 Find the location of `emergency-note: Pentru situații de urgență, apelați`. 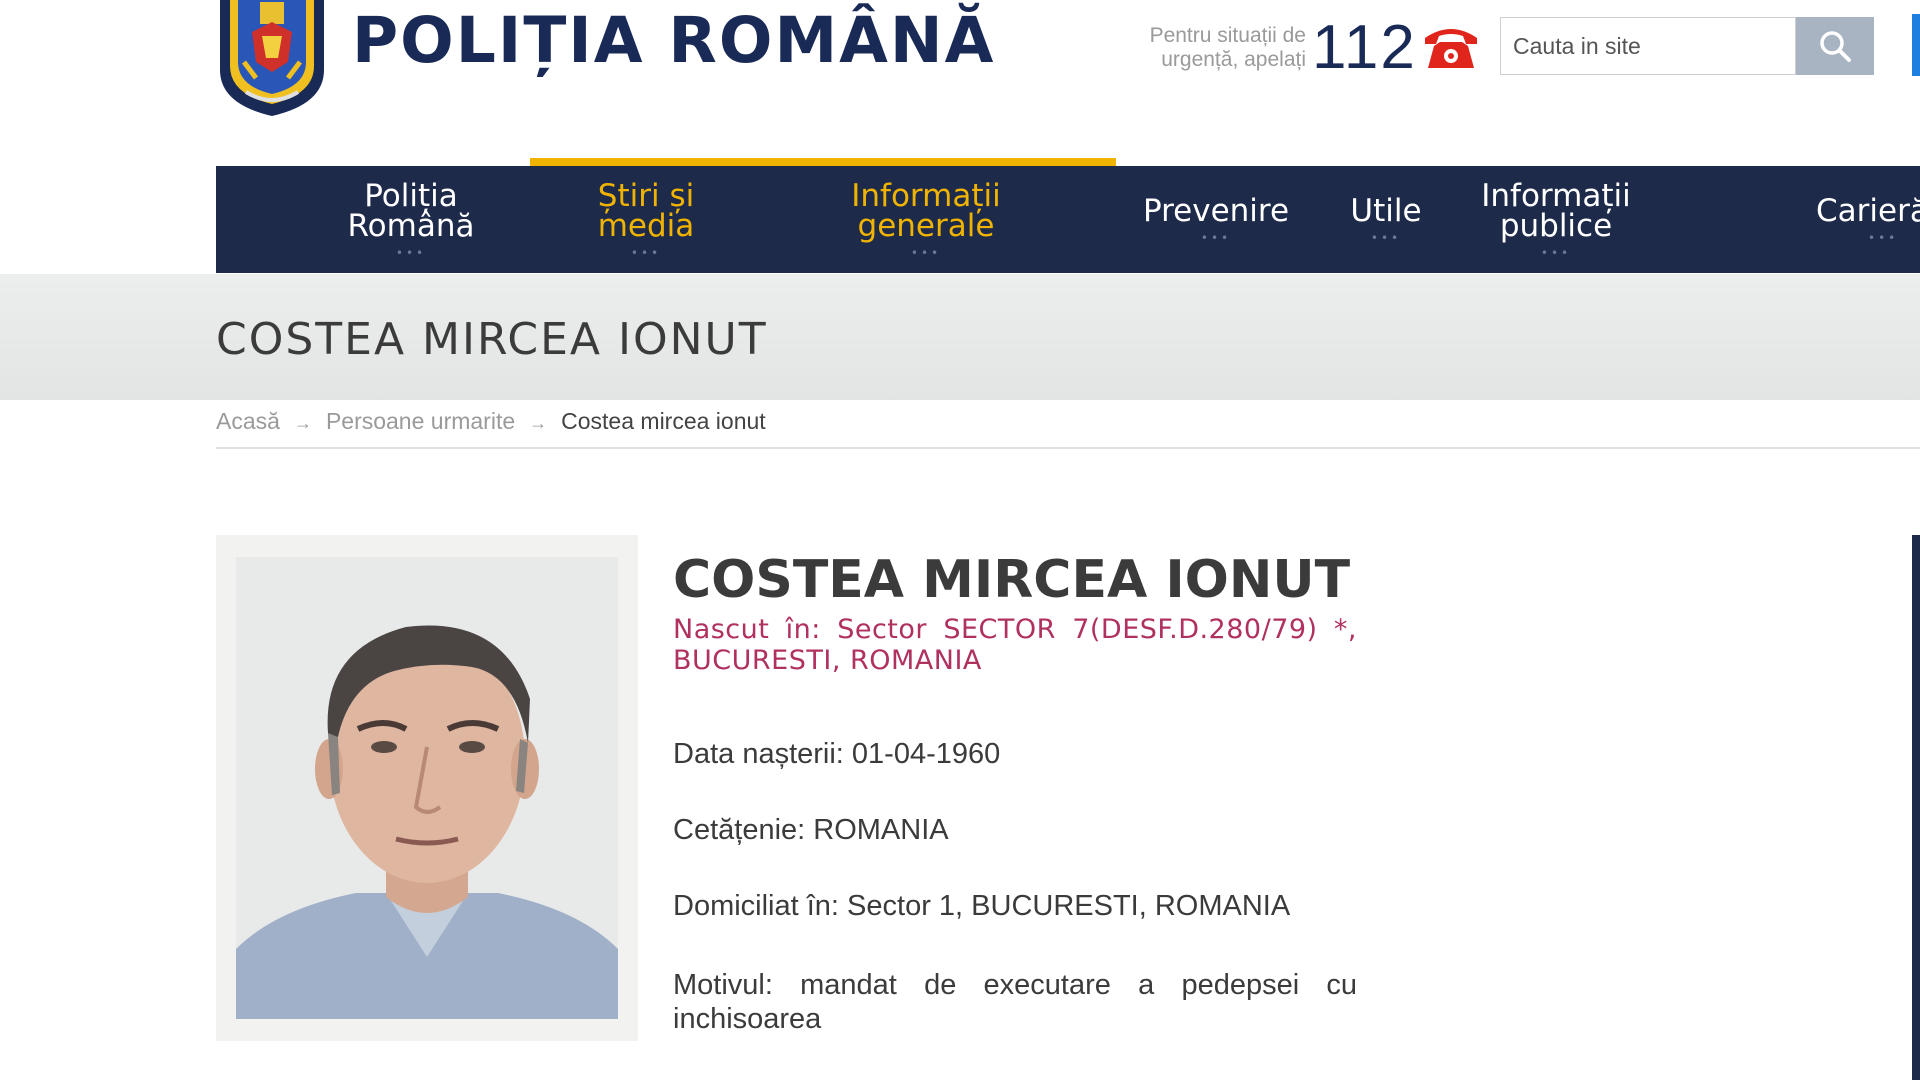

emergency-note: Pentru situații de urgență, apelați is located at coordinates (1201, 48).